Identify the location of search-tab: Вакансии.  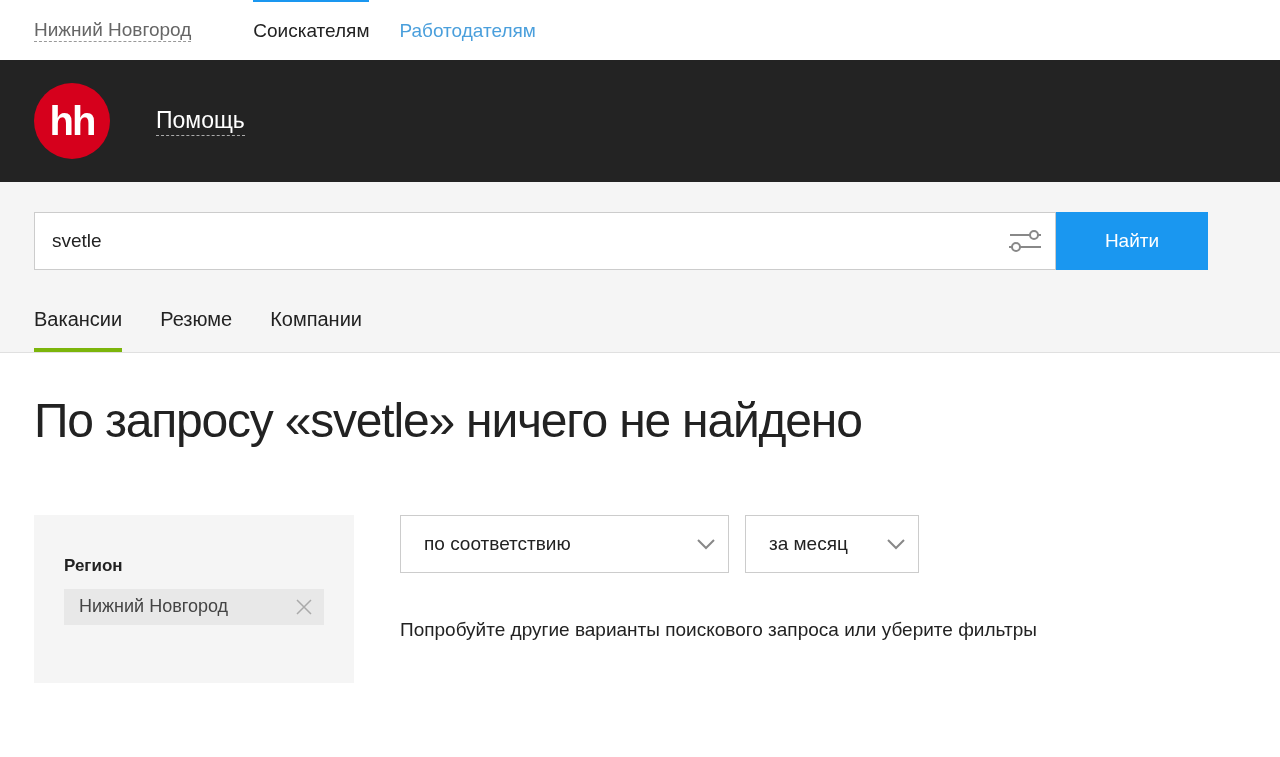
(78, 328).